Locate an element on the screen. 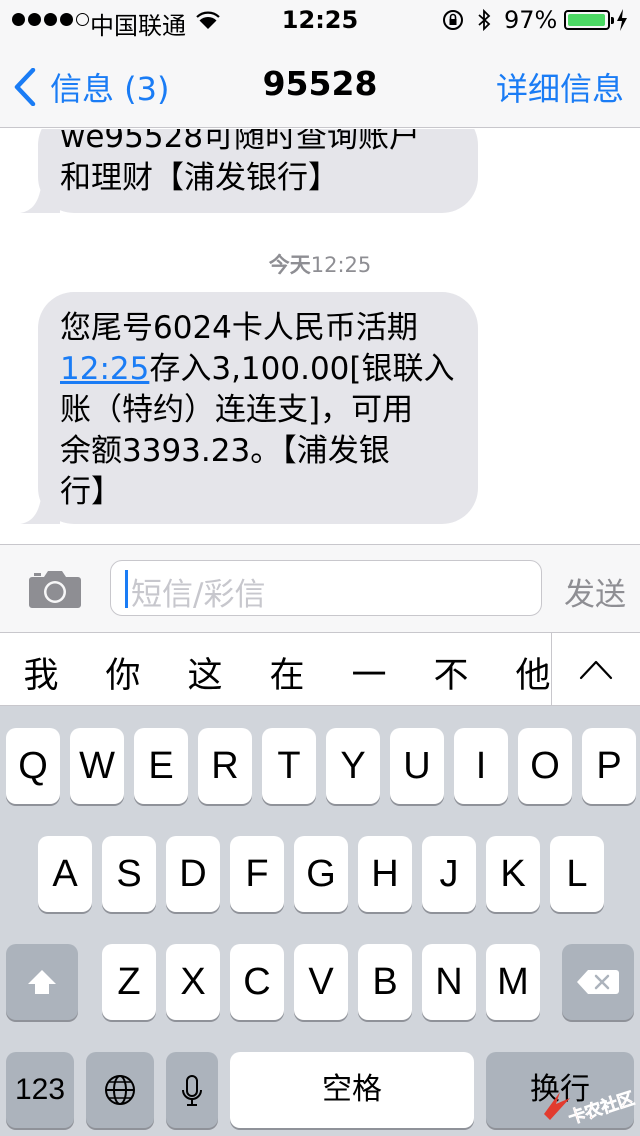  key-e: E is located at coordinates (161, 766).